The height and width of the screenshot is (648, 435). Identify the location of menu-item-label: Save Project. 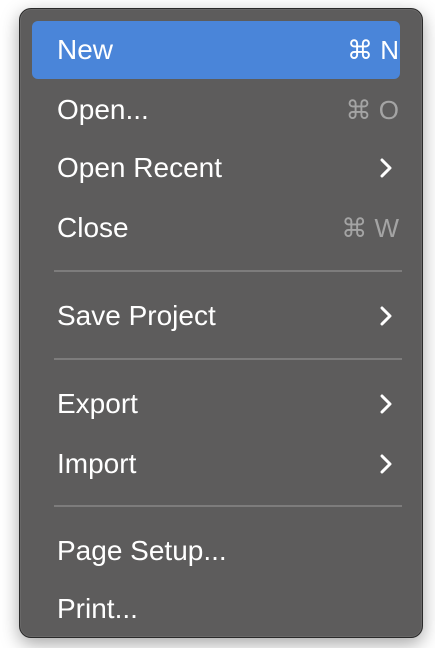
(136, 315).